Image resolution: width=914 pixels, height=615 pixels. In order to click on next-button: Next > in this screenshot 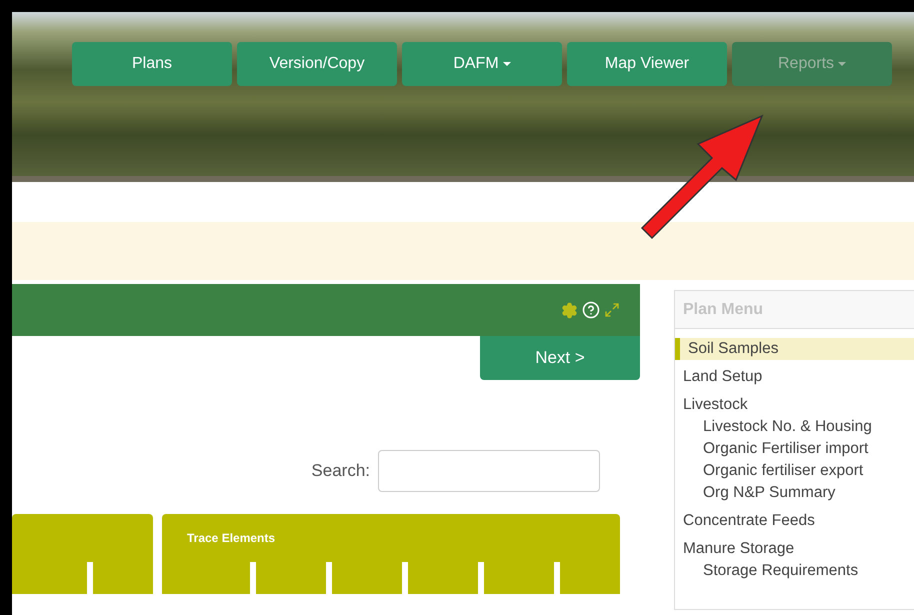, I will do `click(560, 358)`.